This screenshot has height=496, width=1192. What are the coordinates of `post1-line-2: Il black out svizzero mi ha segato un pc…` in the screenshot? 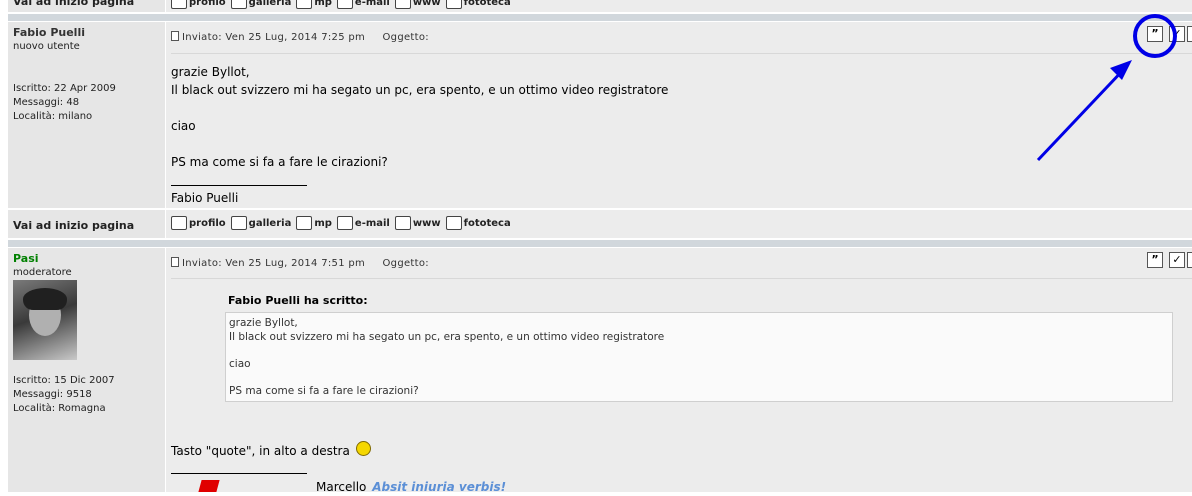 It's located at (420, 90).